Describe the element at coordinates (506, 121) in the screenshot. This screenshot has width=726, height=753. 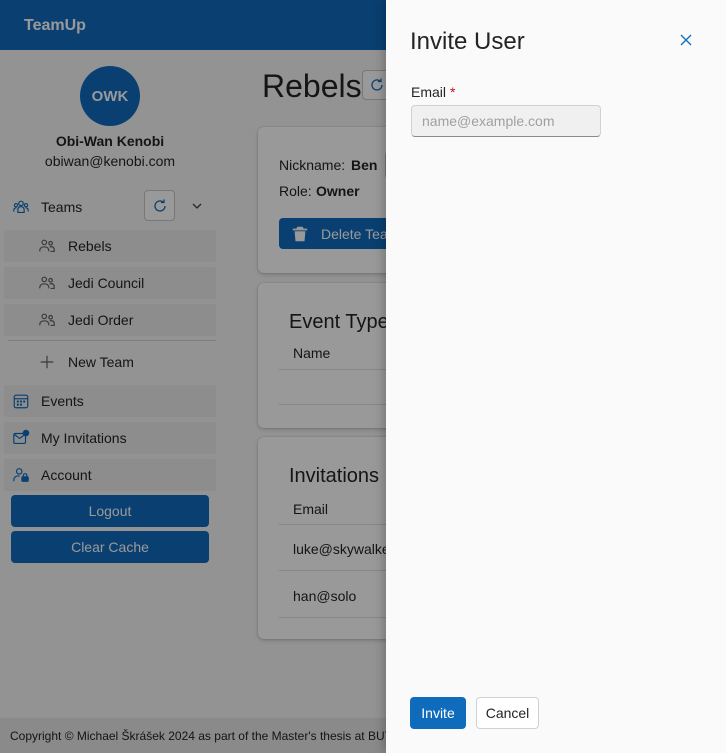
I see `email-field` at that location.